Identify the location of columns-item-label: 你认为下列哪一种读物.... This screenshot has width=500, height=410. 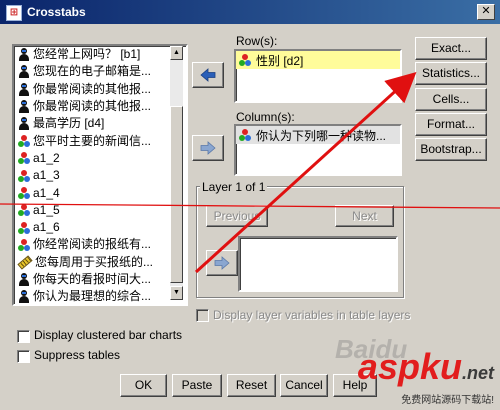
(321, 135).